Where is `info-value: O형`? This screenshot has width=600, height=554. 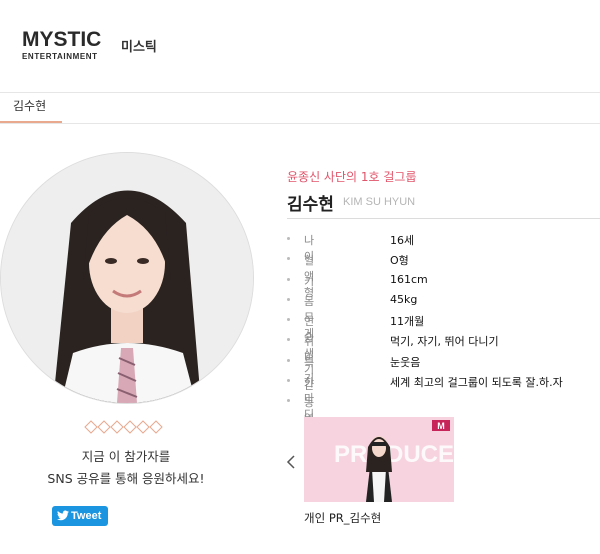 info-value: O형 is located at coordinates (399, 261).